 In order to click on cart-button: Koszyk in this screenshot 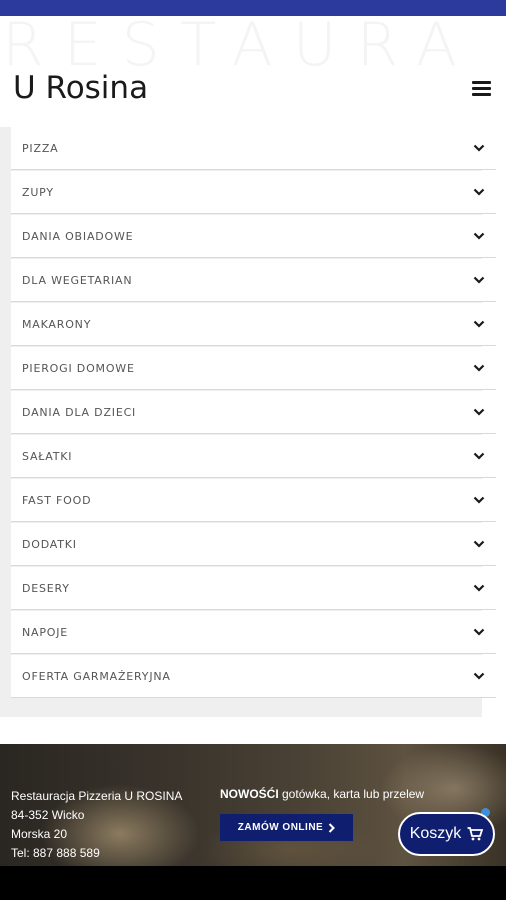, I will do `click(446, 834)`.